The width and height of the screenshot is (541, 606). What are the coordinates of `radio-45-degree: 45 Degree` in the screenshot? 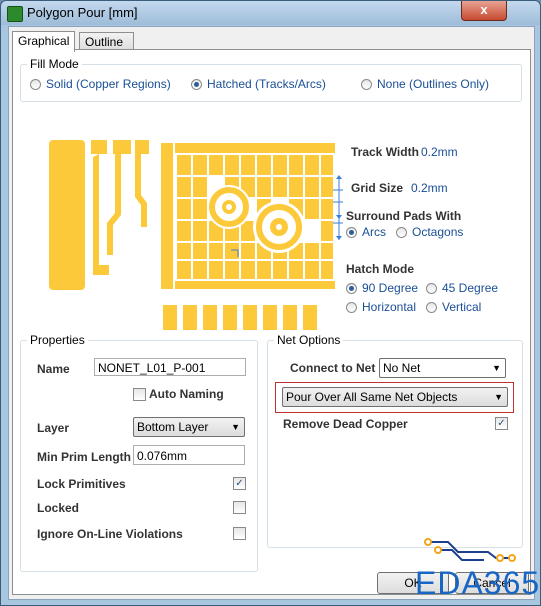 It's located at (462, 288).